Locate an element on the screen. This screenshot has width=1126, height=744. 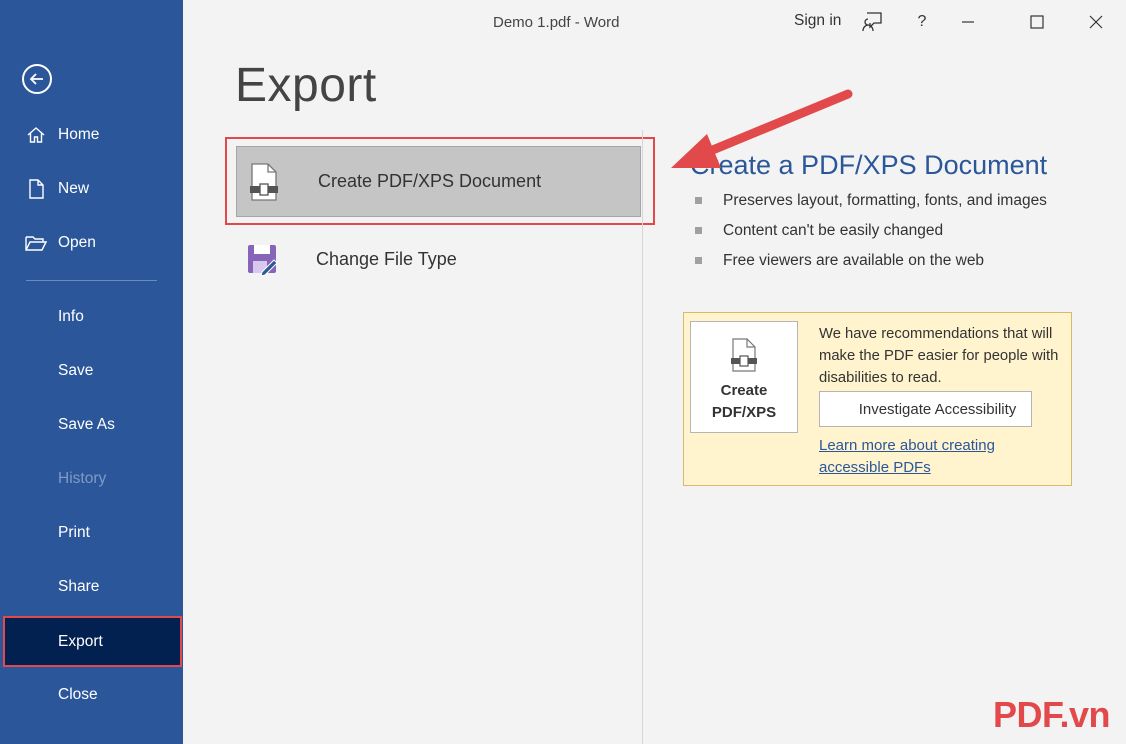
pointer-arrow-annotation is located at coordinates (762, 128).